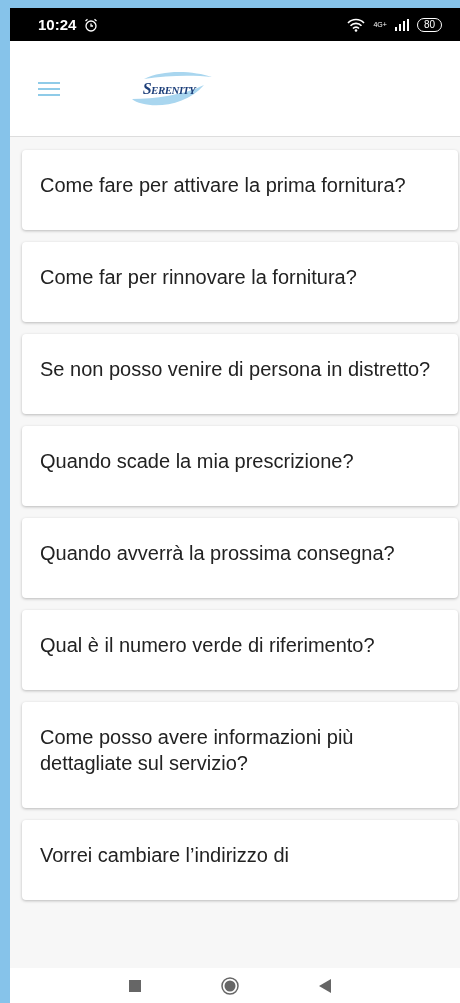 The height and width of the screenshot is (1003, 460). What do you see at coordinates (240, 860) in the screenshot?
I see `faq-card: Vorrei cambiare l’indirizzo di` at bounding box center [240, 860].